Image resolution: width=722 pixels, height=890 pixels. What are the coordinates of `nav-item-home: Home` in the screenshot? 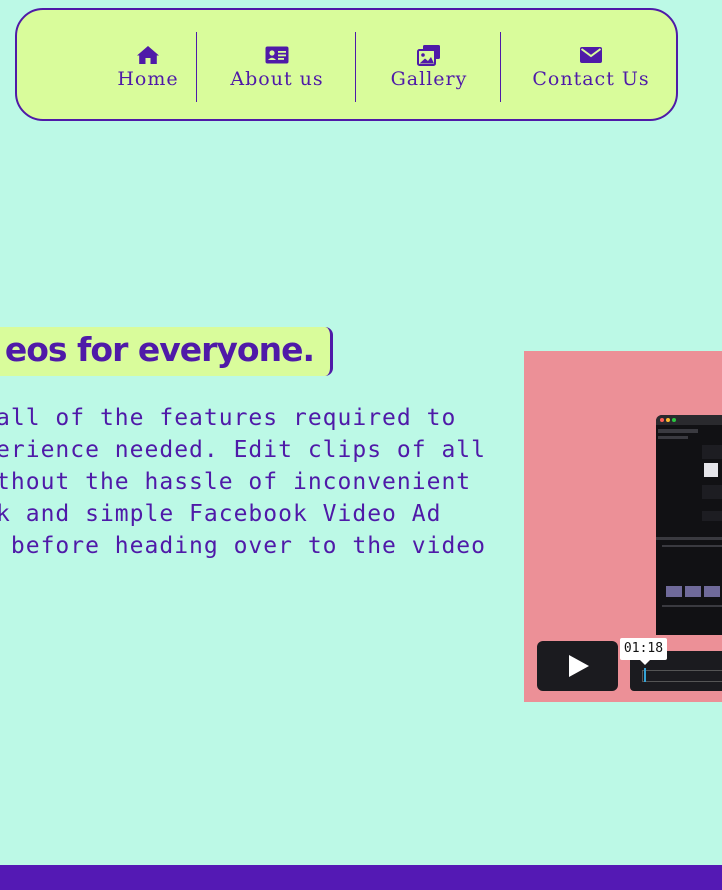 It's located at (148, 66).